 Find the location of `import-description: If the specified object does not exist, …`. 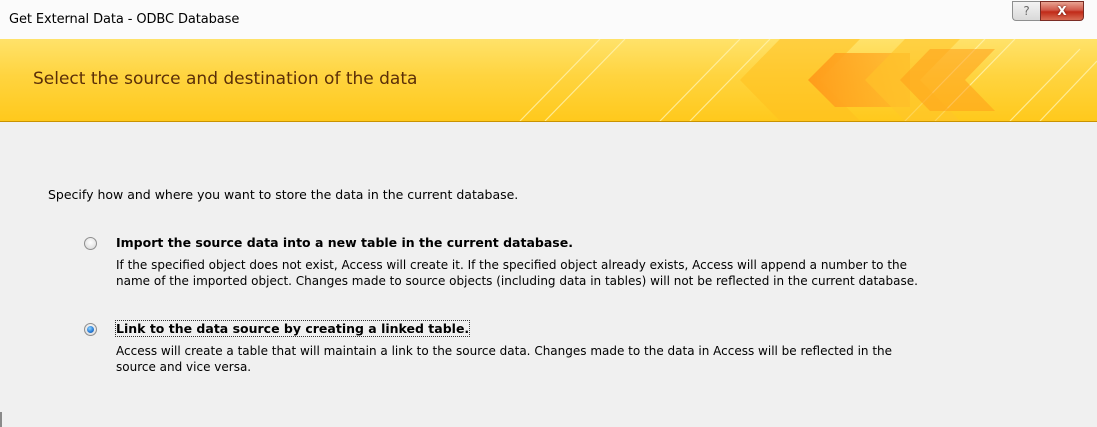

import-description: If the specified object does not exist, … is located at coordinates (591, 273).